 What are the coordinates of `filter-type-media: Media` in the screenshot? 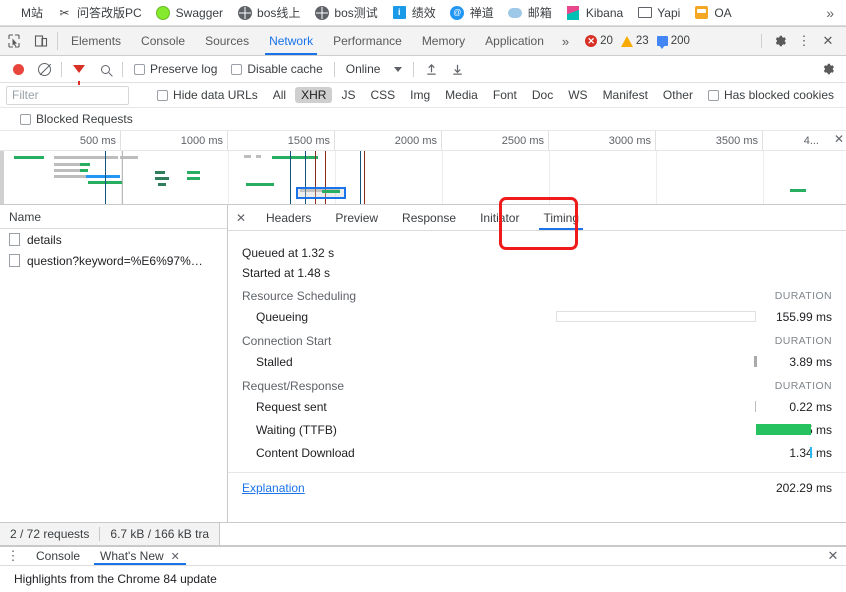 It's located at (461, 95).